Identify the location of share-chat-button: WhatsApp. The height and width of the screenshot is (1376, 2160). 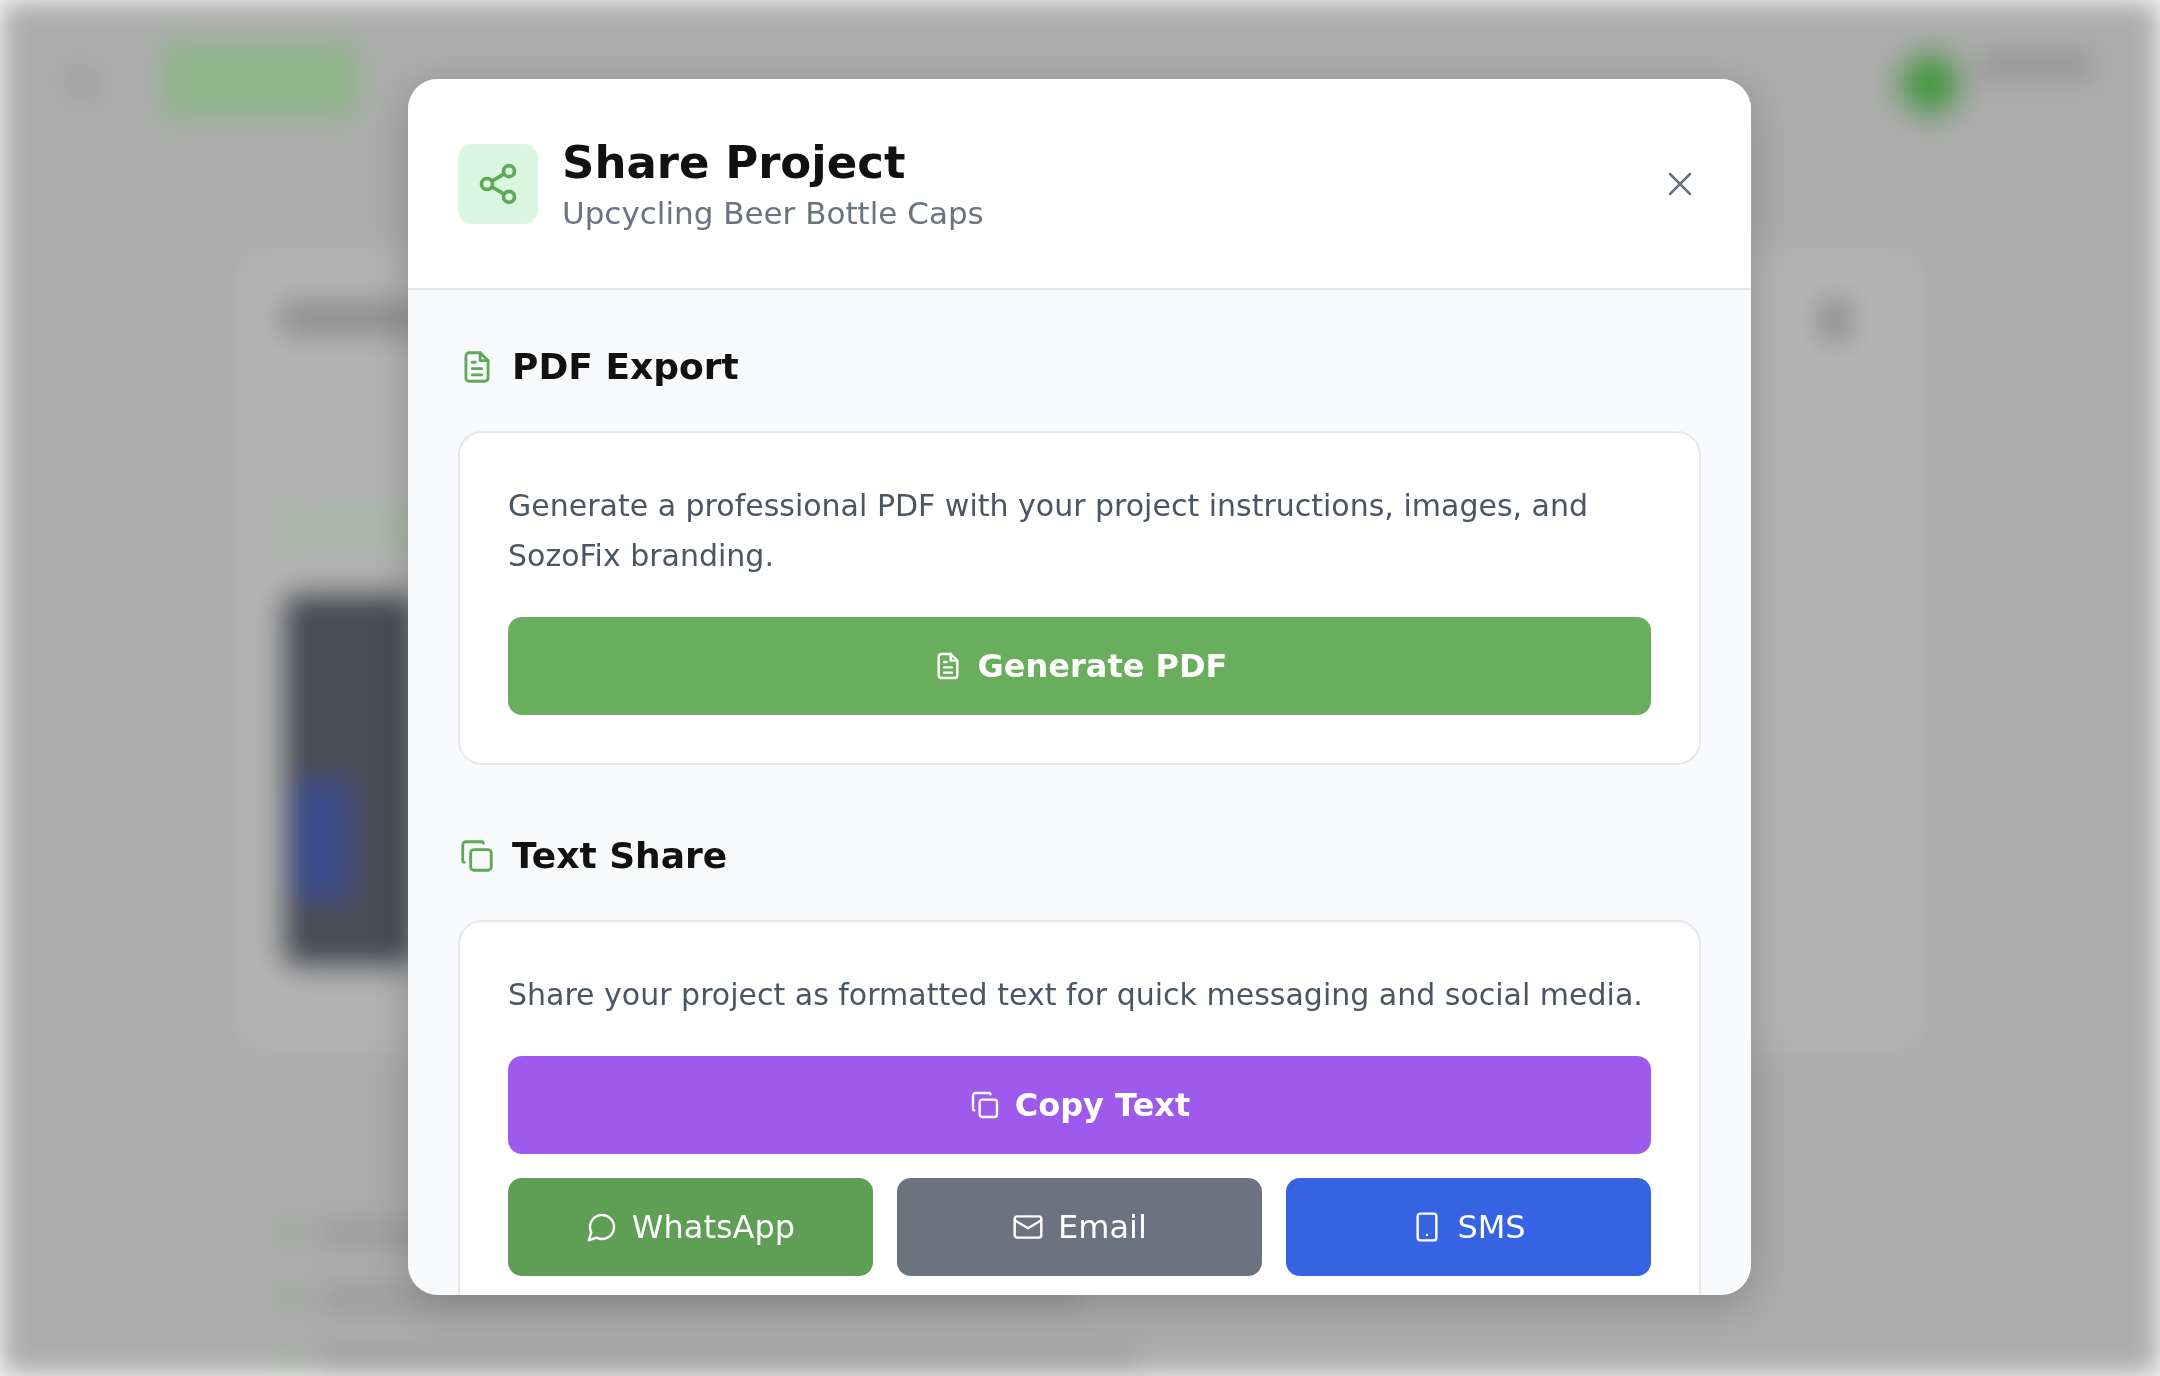
(690, 1227).